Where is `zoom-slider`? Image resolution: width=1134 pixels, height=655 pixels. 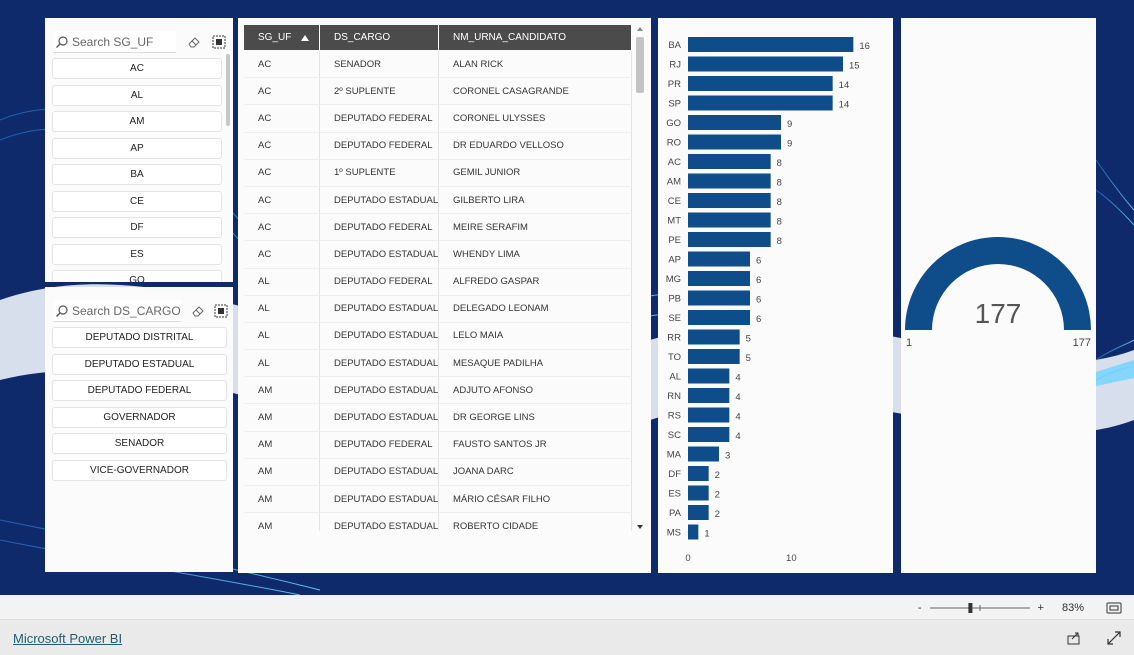 zoom-slider is located at coordinates (980, 608).